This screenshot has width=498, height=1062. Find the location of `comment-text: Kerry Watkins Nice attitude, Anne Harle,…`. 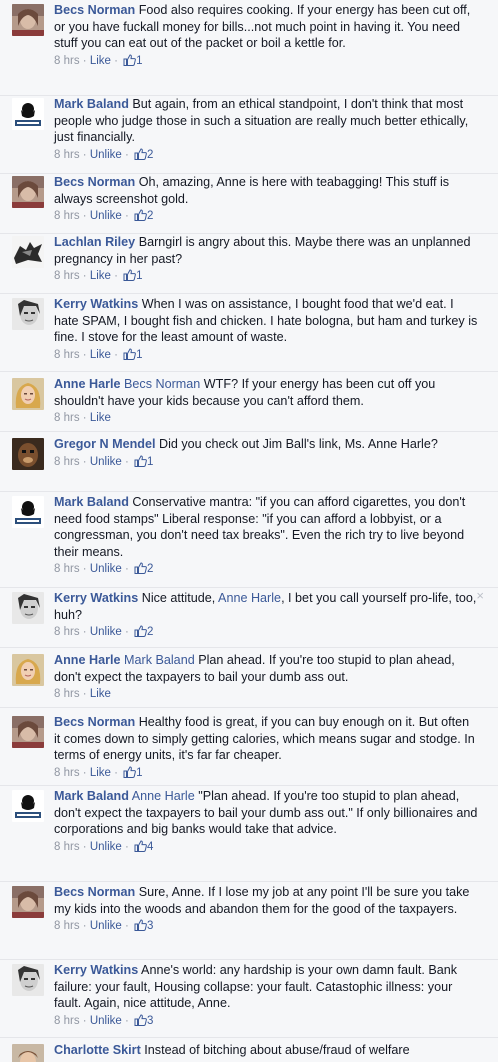

comment-text: Kerry Watkins Nice attitude, Anne Harle,… is located at coordinates (266, 606).